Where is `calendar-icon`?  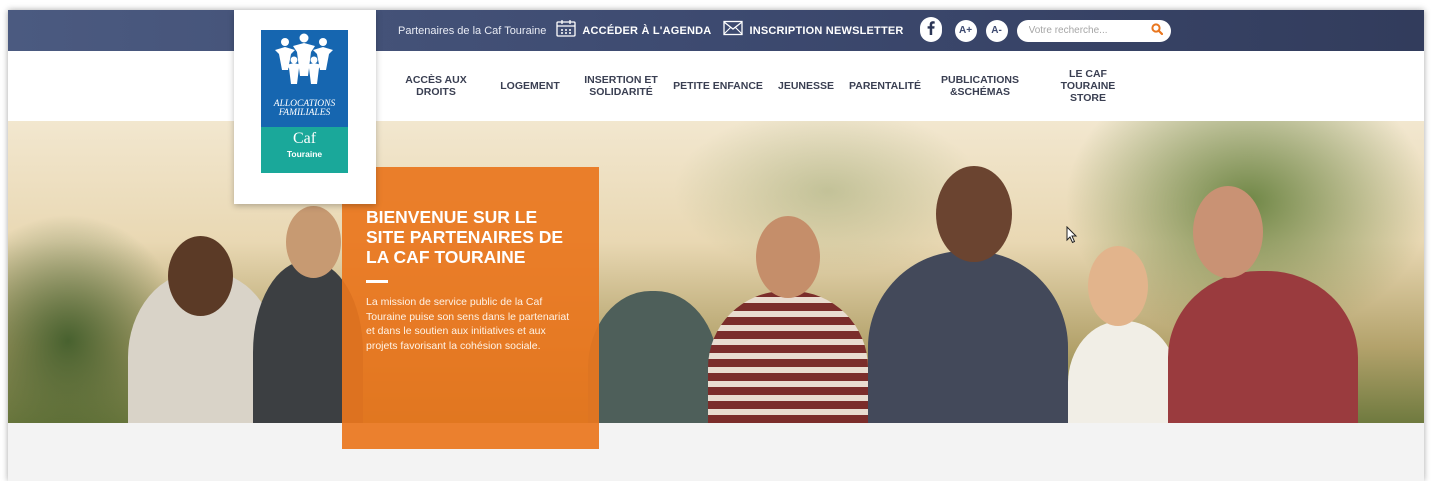 calendar-icon is located at coordinates (566, 30).